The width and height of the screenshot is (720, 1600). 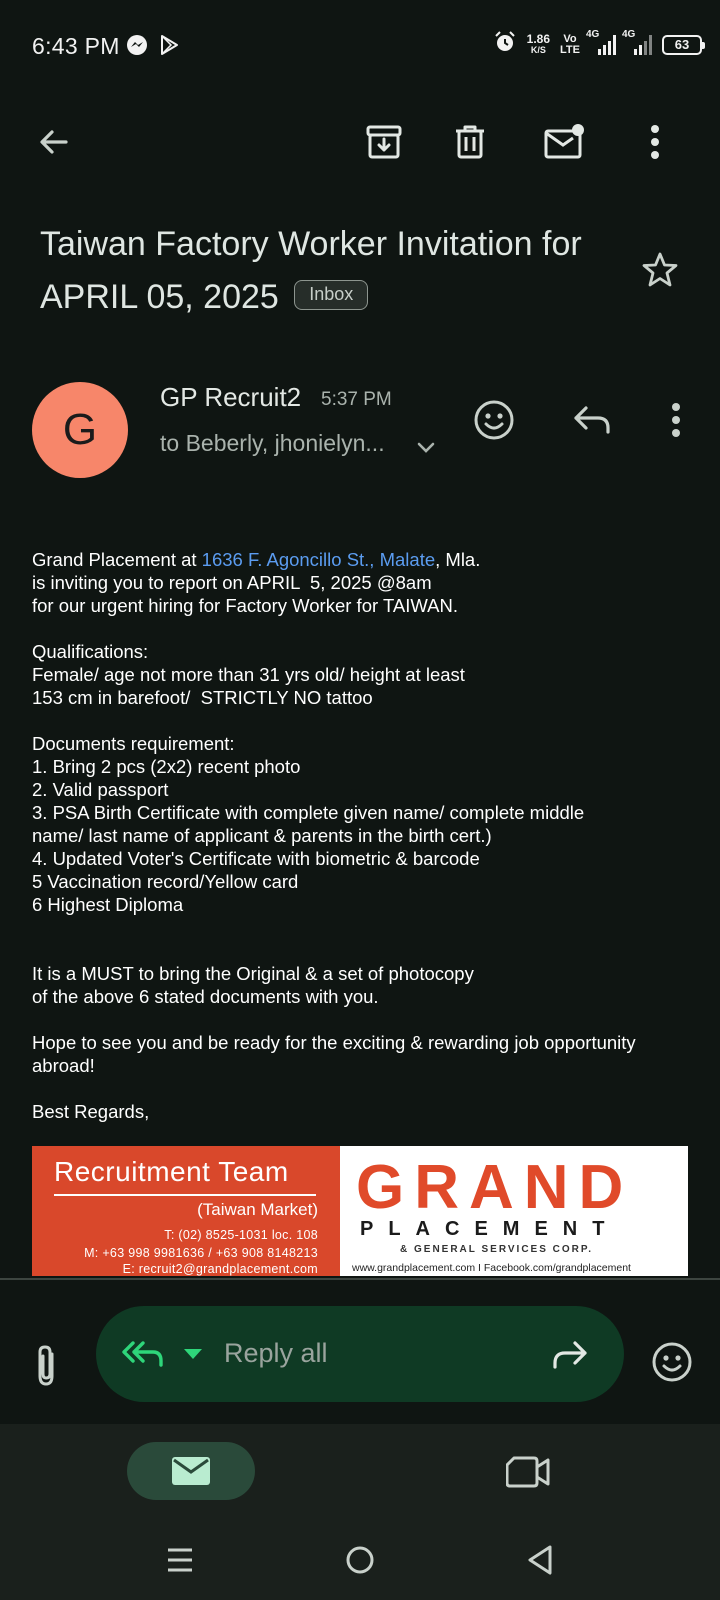 I want to click on banner-team-title: Recruitment Team, so click(x=171, y=1171).